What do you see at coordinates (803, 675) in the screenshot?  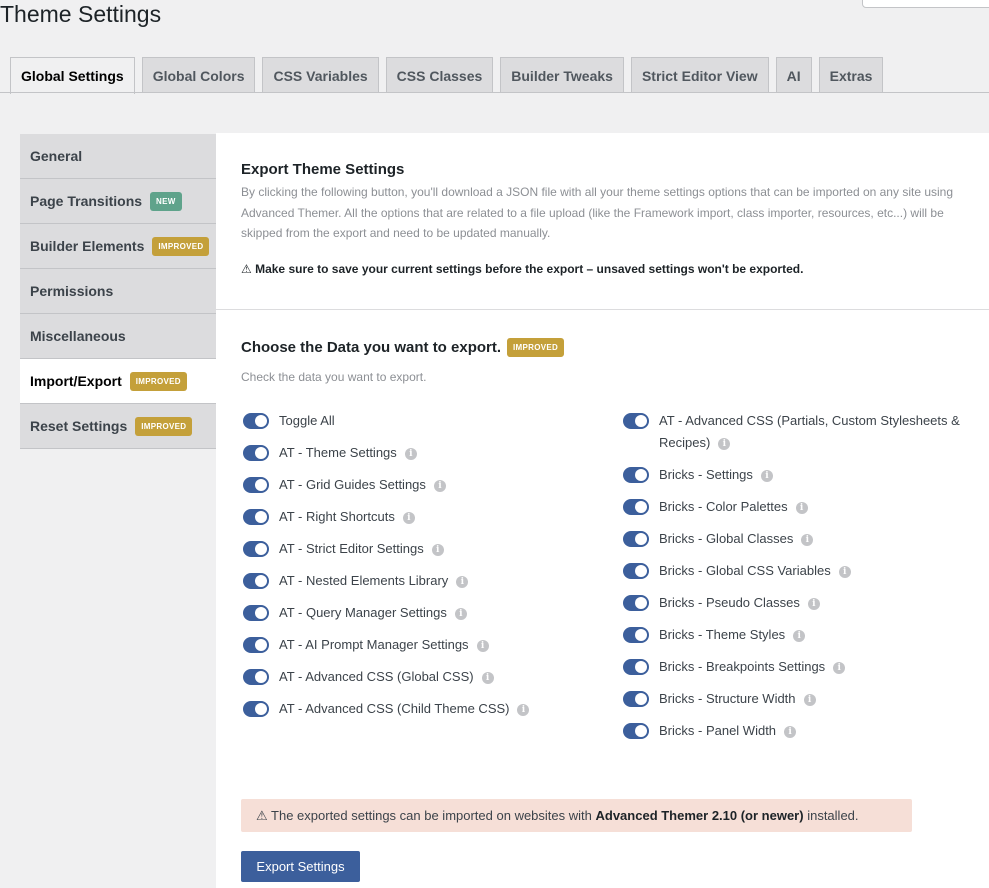 I see `toggle-row-bricks-breakpoints: Bricks - Breakpoints Settings i` at bounding box center [803, 675].